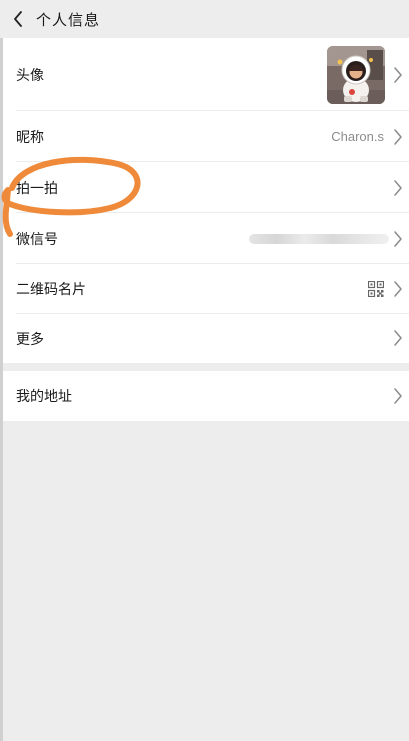 This screenshot has width=409, height=741. Describe the element at coordinates (30, 75) in the screenshot. I see `avatar-label: 头像` at that location.